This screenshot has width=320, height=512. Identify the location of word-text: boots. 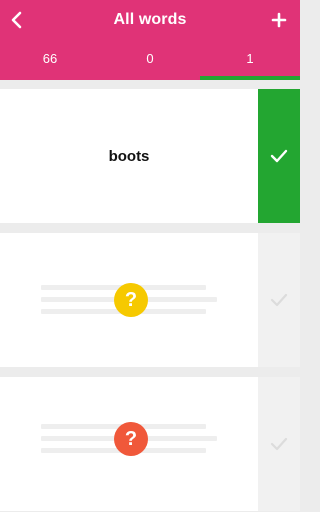
(129, 156).